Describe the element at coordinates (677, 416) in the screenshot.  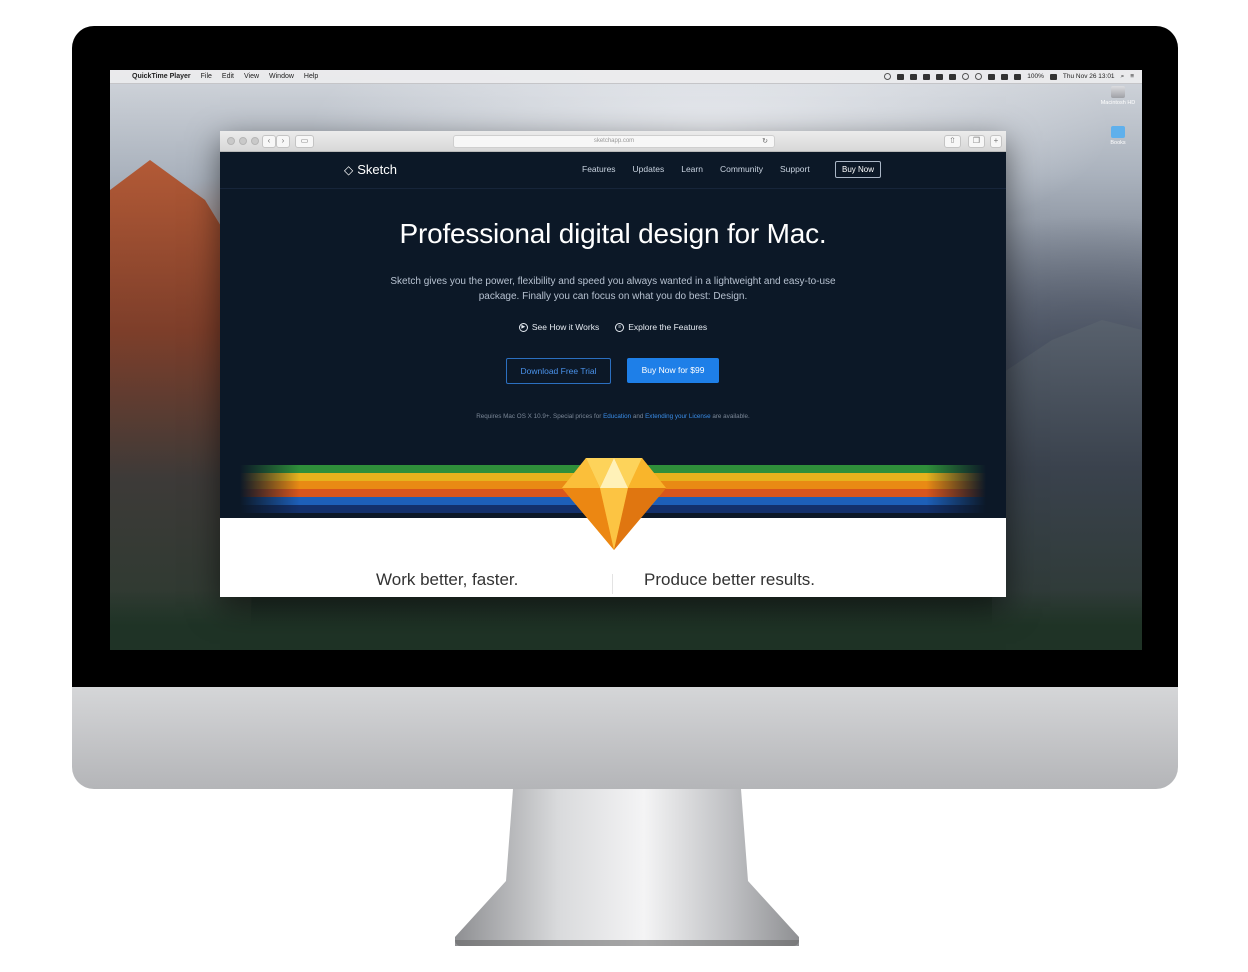
I see `license-link: Extending your License` at that location.